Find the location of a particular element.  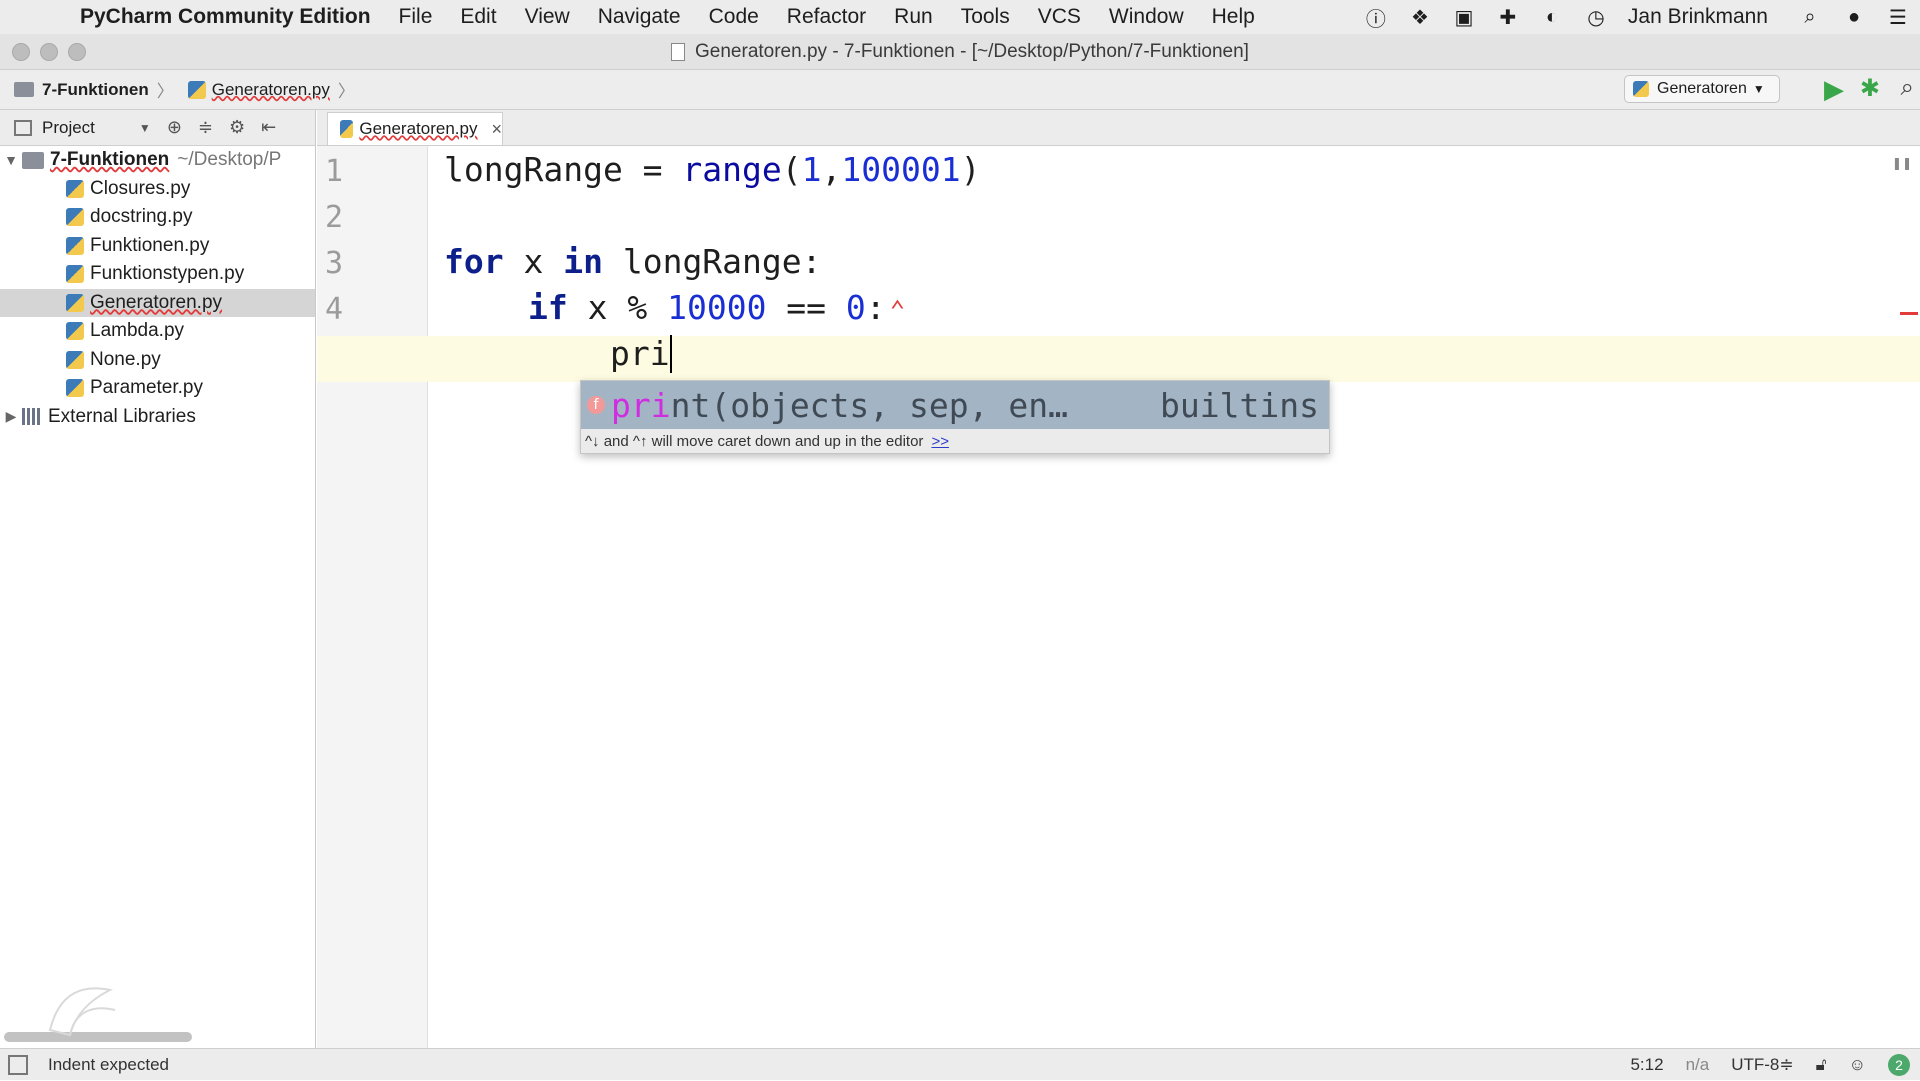

tree-file-item: Closures.py is located at coordinates (157, 189).